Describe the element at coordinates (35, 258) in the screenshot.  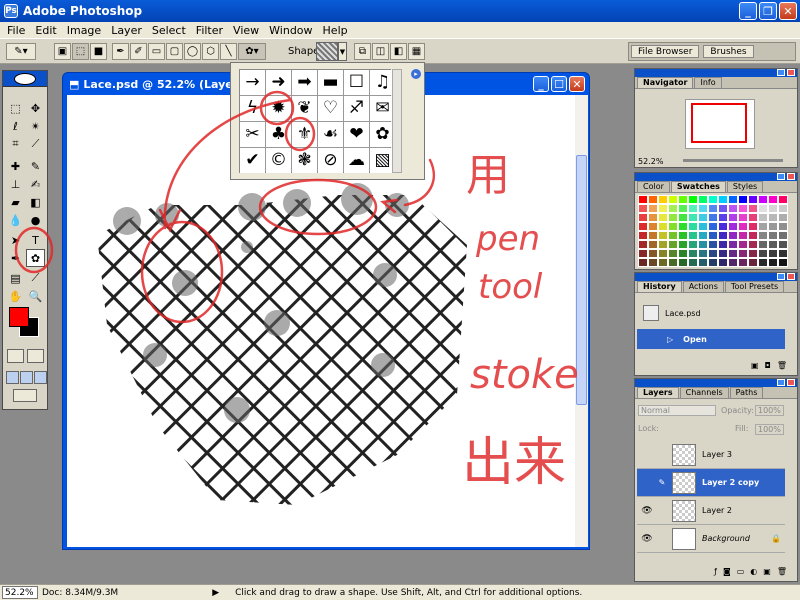
I see `custom-shape-tool-icon: ✿` at that location.